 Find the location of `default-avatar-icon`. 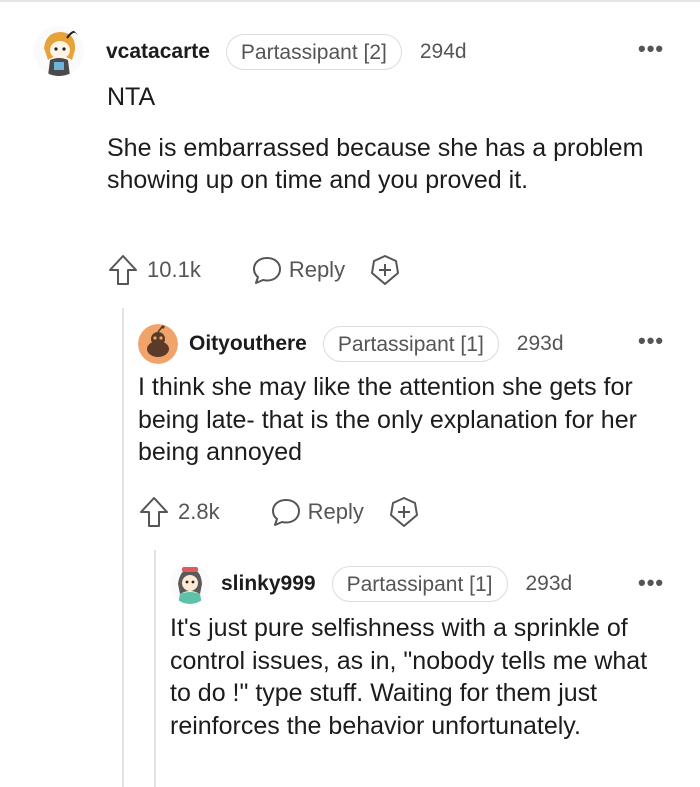

default-avatar-icon is located at coordinates (158, 344).